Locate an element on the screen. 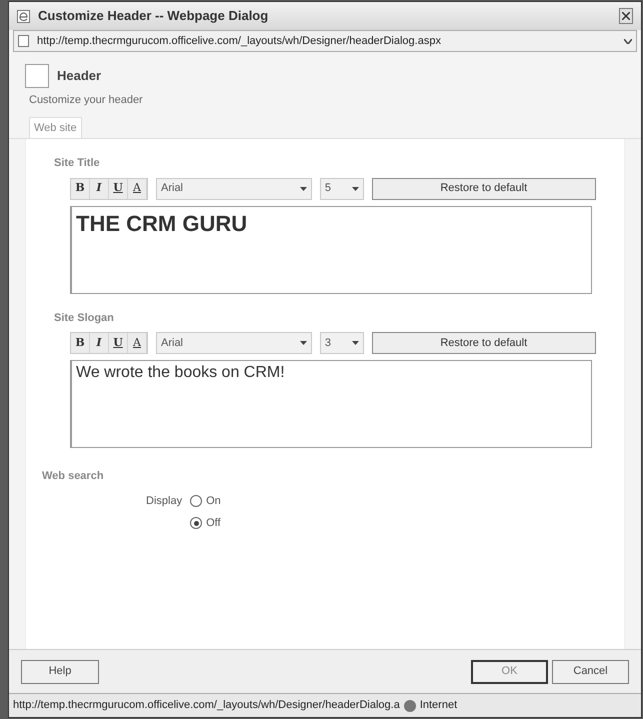 The image size is (643, 719). window-title: Customize Header -- Webpage Dialog is located at coordinates (154, 16).